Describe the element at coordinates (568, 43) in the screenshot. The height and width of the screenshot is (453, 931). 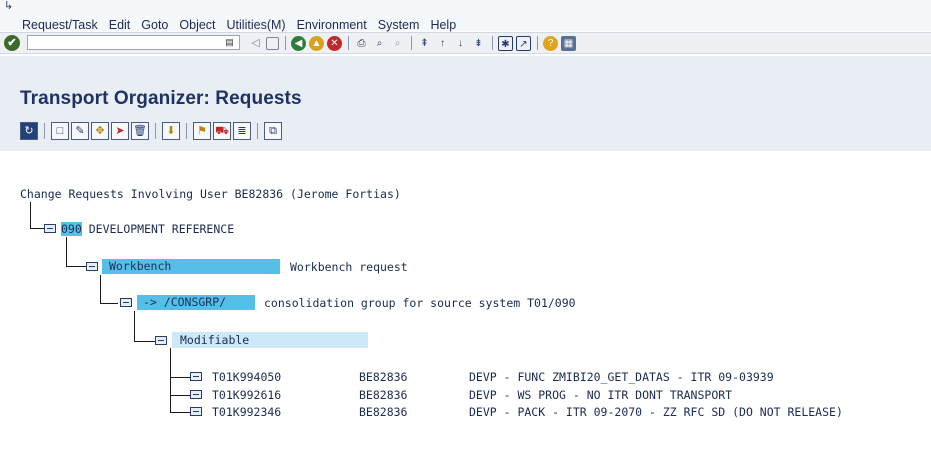
I see `layout-icon: ▦` at that location.